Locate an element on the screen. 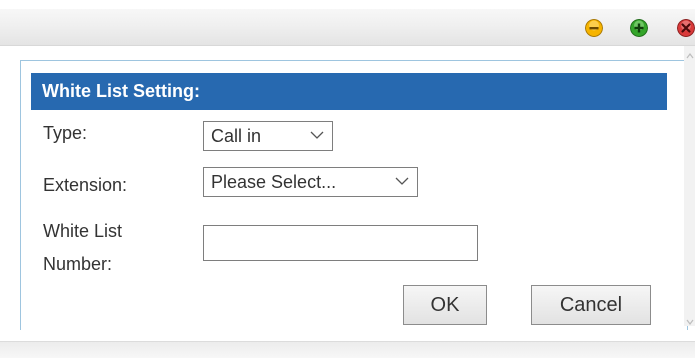 This screenshot has height=358, width=695. top-strip is located at coordinates (347, 4).